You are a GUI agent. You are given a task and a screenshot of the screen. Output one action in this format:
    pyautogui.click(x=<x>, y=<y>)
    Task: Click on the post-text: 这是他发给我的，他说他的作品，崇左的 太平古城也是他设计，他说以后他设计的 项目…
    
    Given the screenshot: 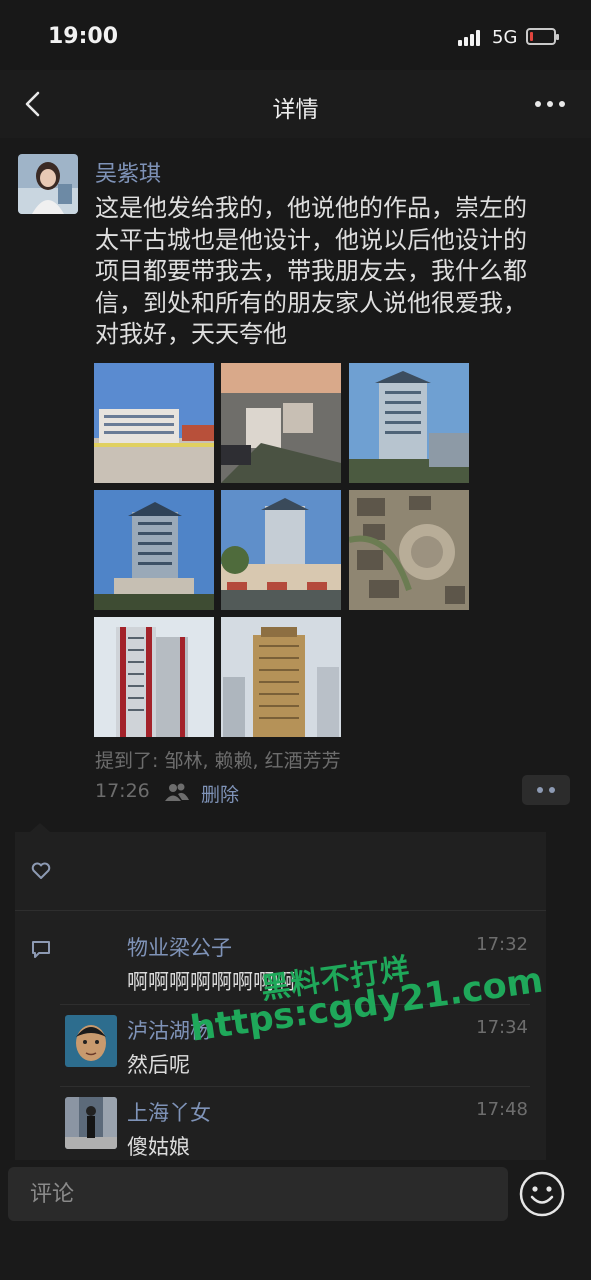 What is the action you would take?
    pyautogui.click(x=311, y=271)
    